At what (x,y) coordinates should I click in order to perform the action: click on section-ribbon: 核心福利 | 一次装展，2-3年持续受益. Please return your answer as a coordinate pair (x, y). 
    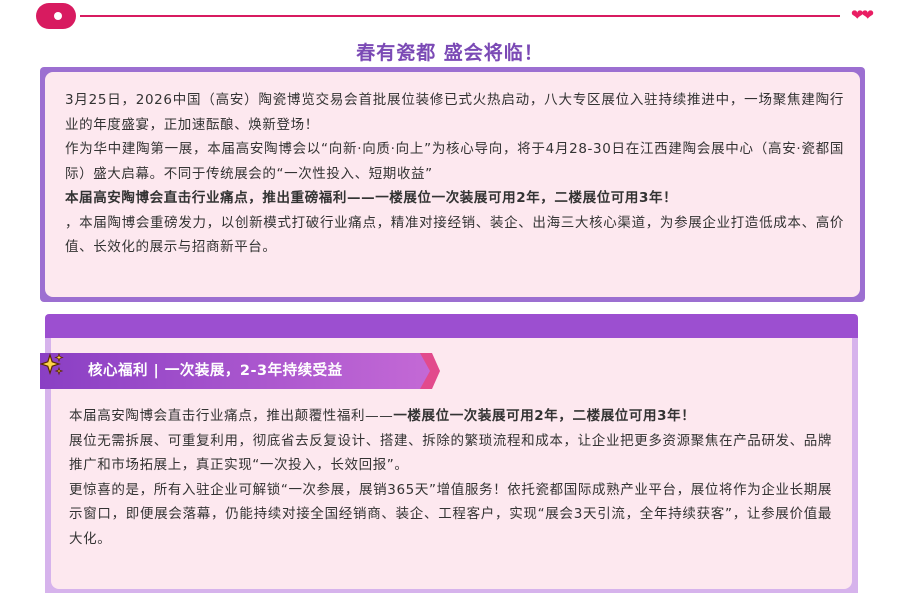
    Looking at the image, I should click on (240, 371).